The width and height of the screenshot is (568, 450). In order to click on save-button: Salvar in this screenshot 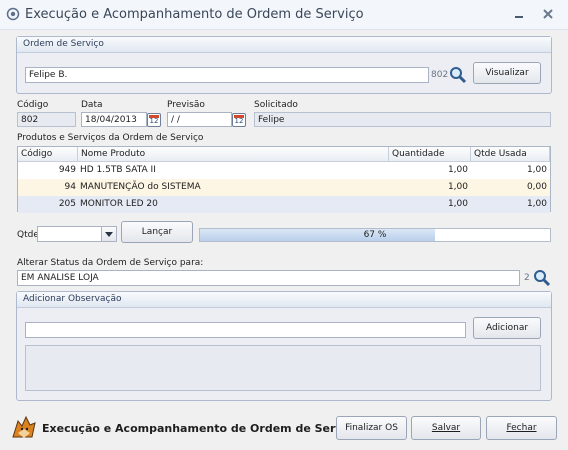, I will do `click(446, 428)`.